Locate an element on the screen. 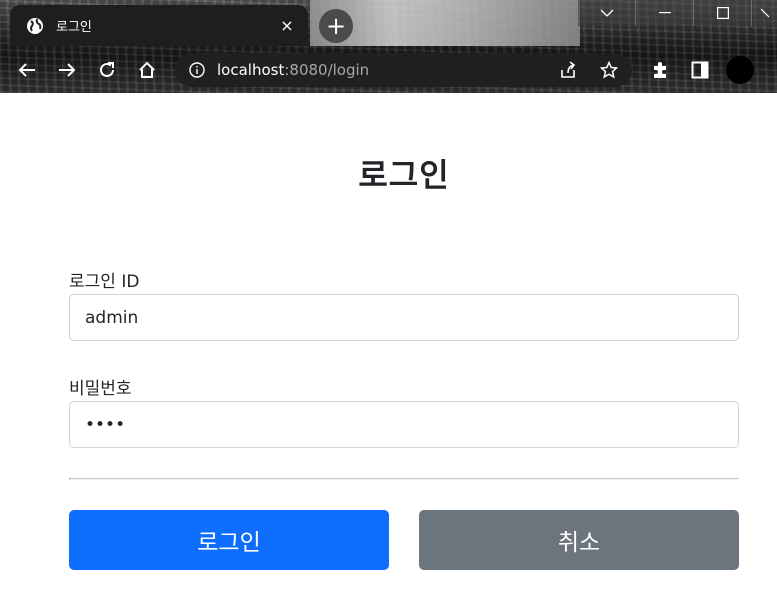  new-tab-button: + is located at coordinates (336, 26).